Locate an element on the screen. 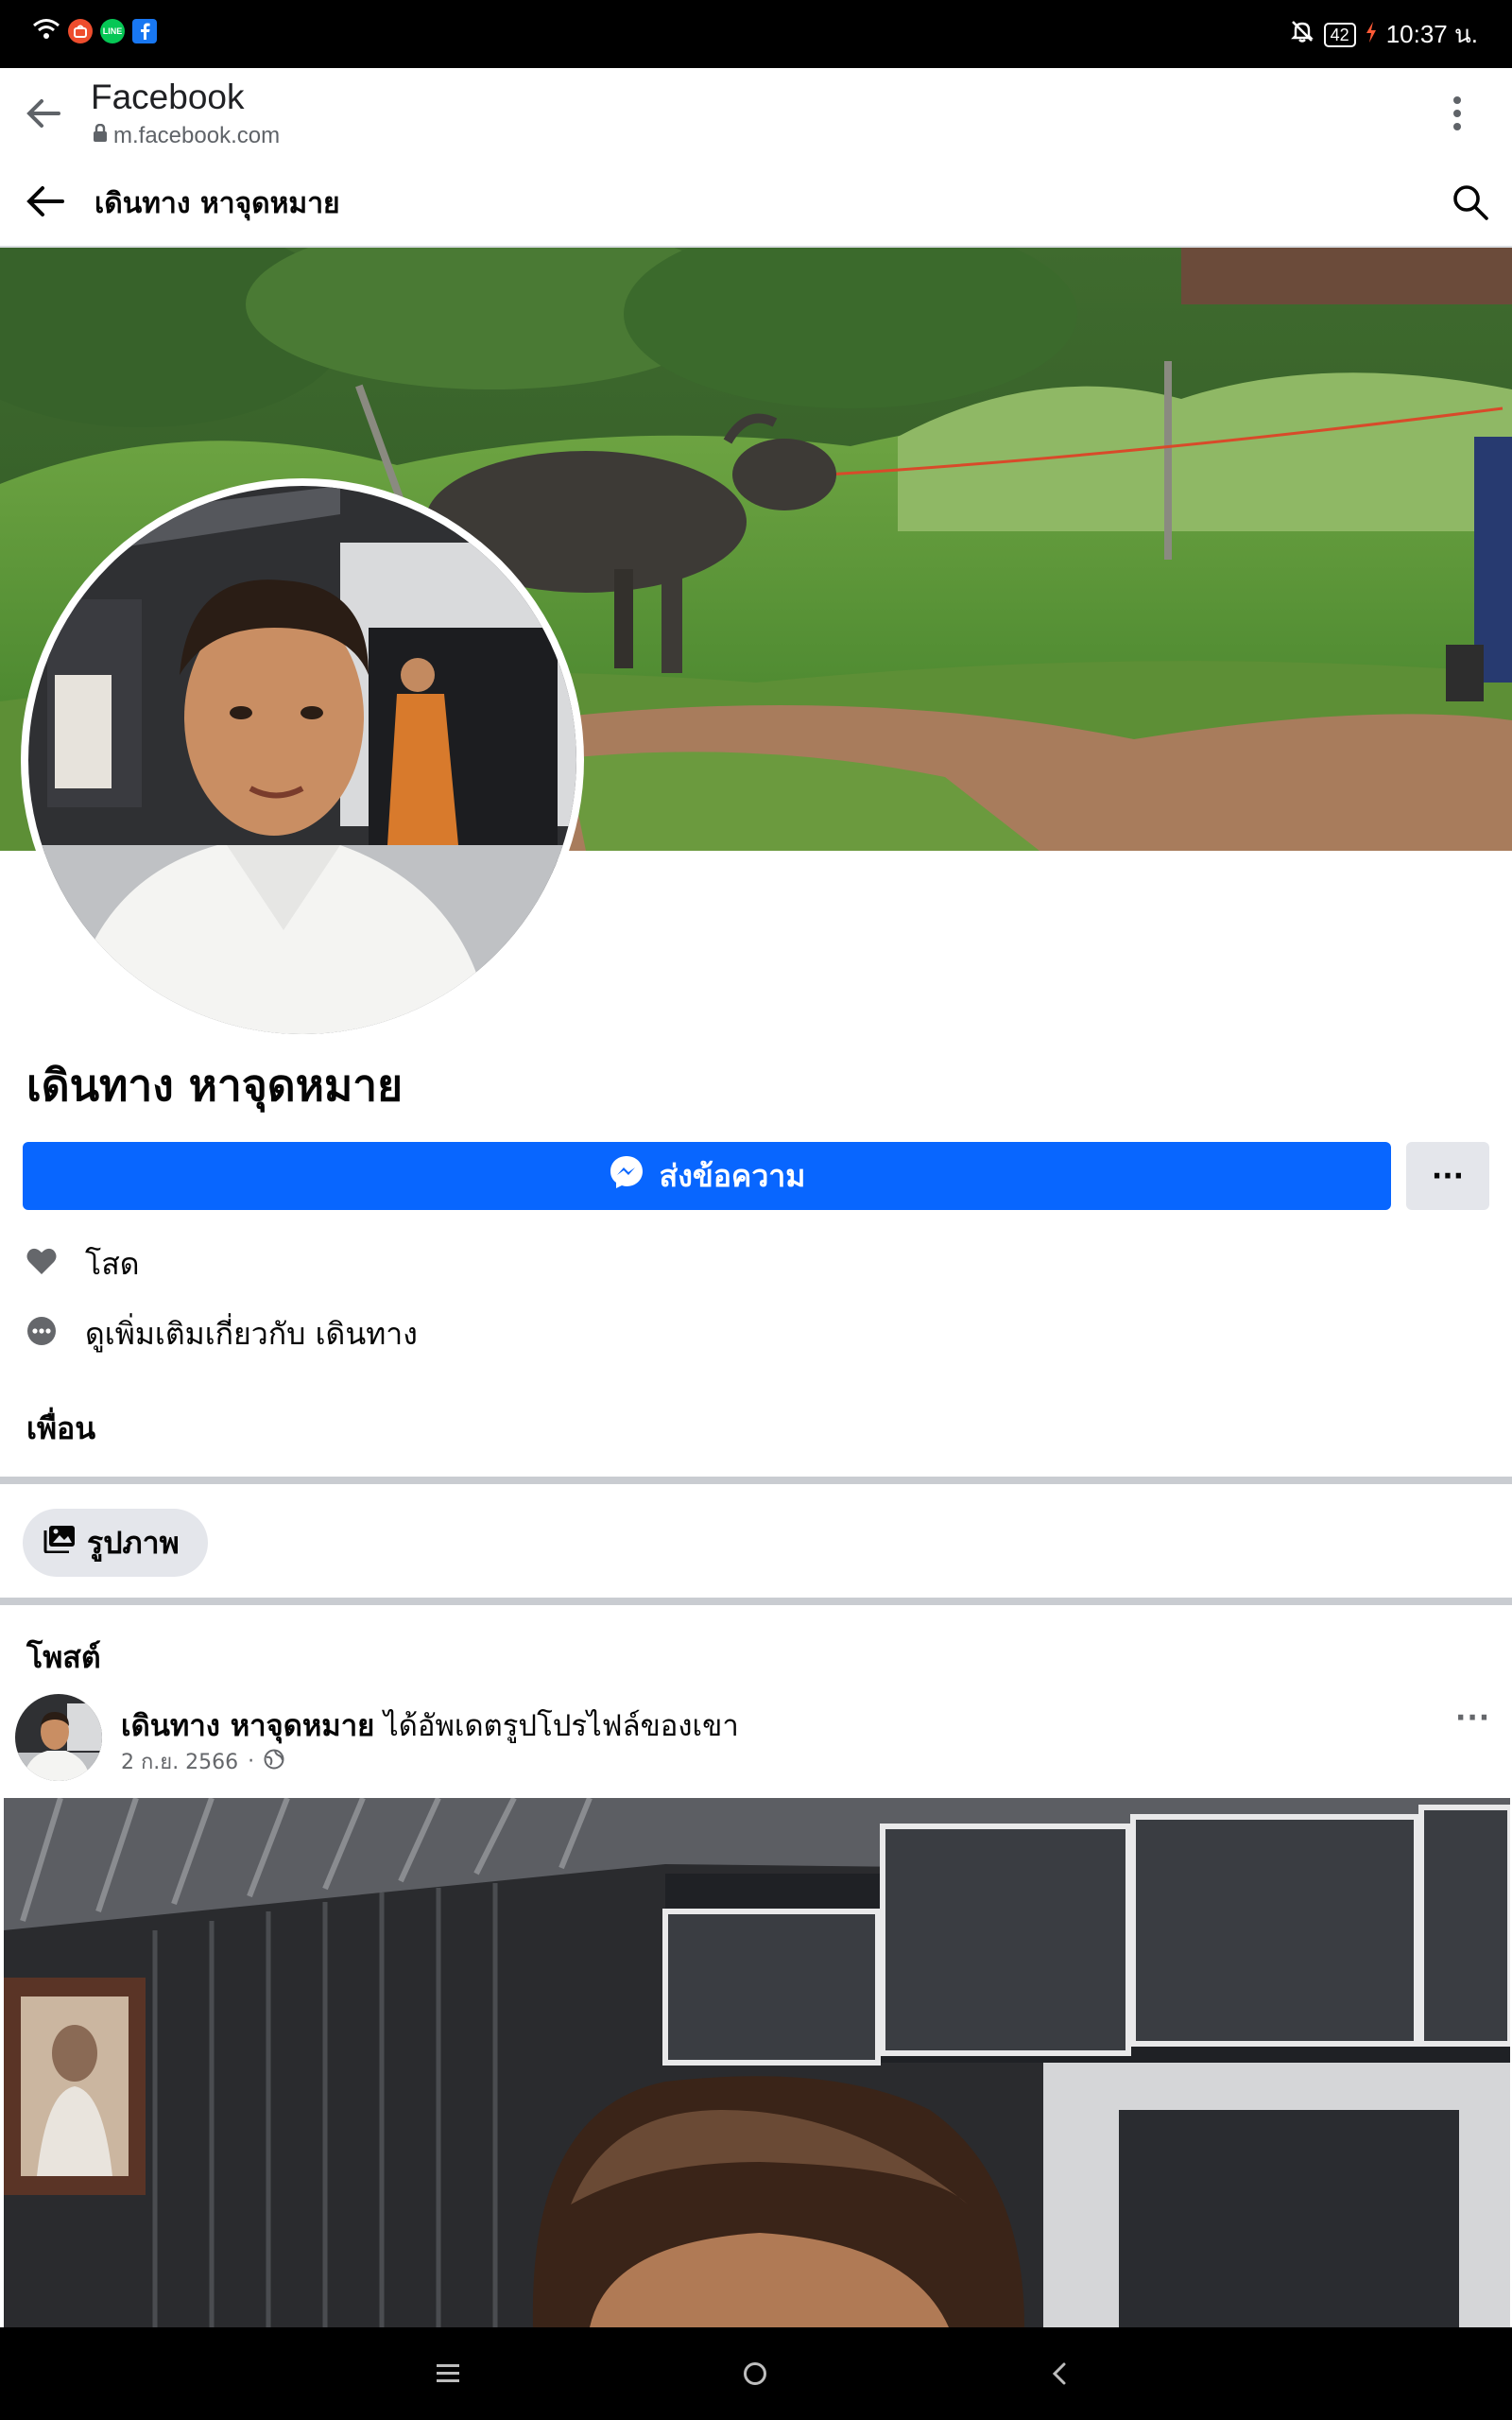  battery-indicator: 42 is located at coordinates (1339, 34).